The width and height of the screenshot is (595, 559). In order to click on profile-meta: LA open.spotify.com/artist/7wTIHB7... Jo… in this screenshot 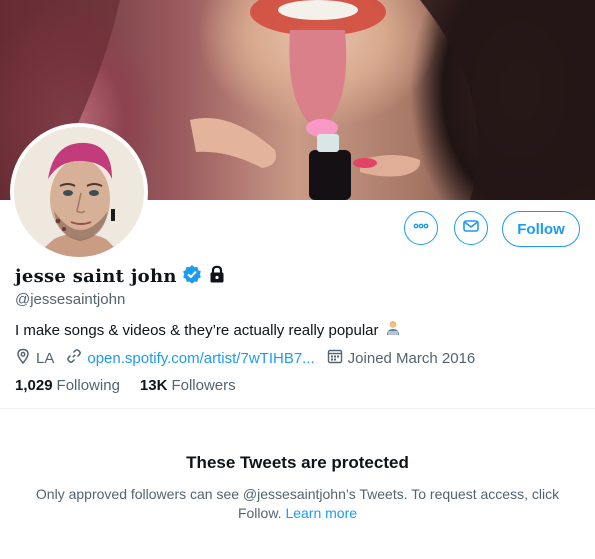, I will do `click(251, 358)`.